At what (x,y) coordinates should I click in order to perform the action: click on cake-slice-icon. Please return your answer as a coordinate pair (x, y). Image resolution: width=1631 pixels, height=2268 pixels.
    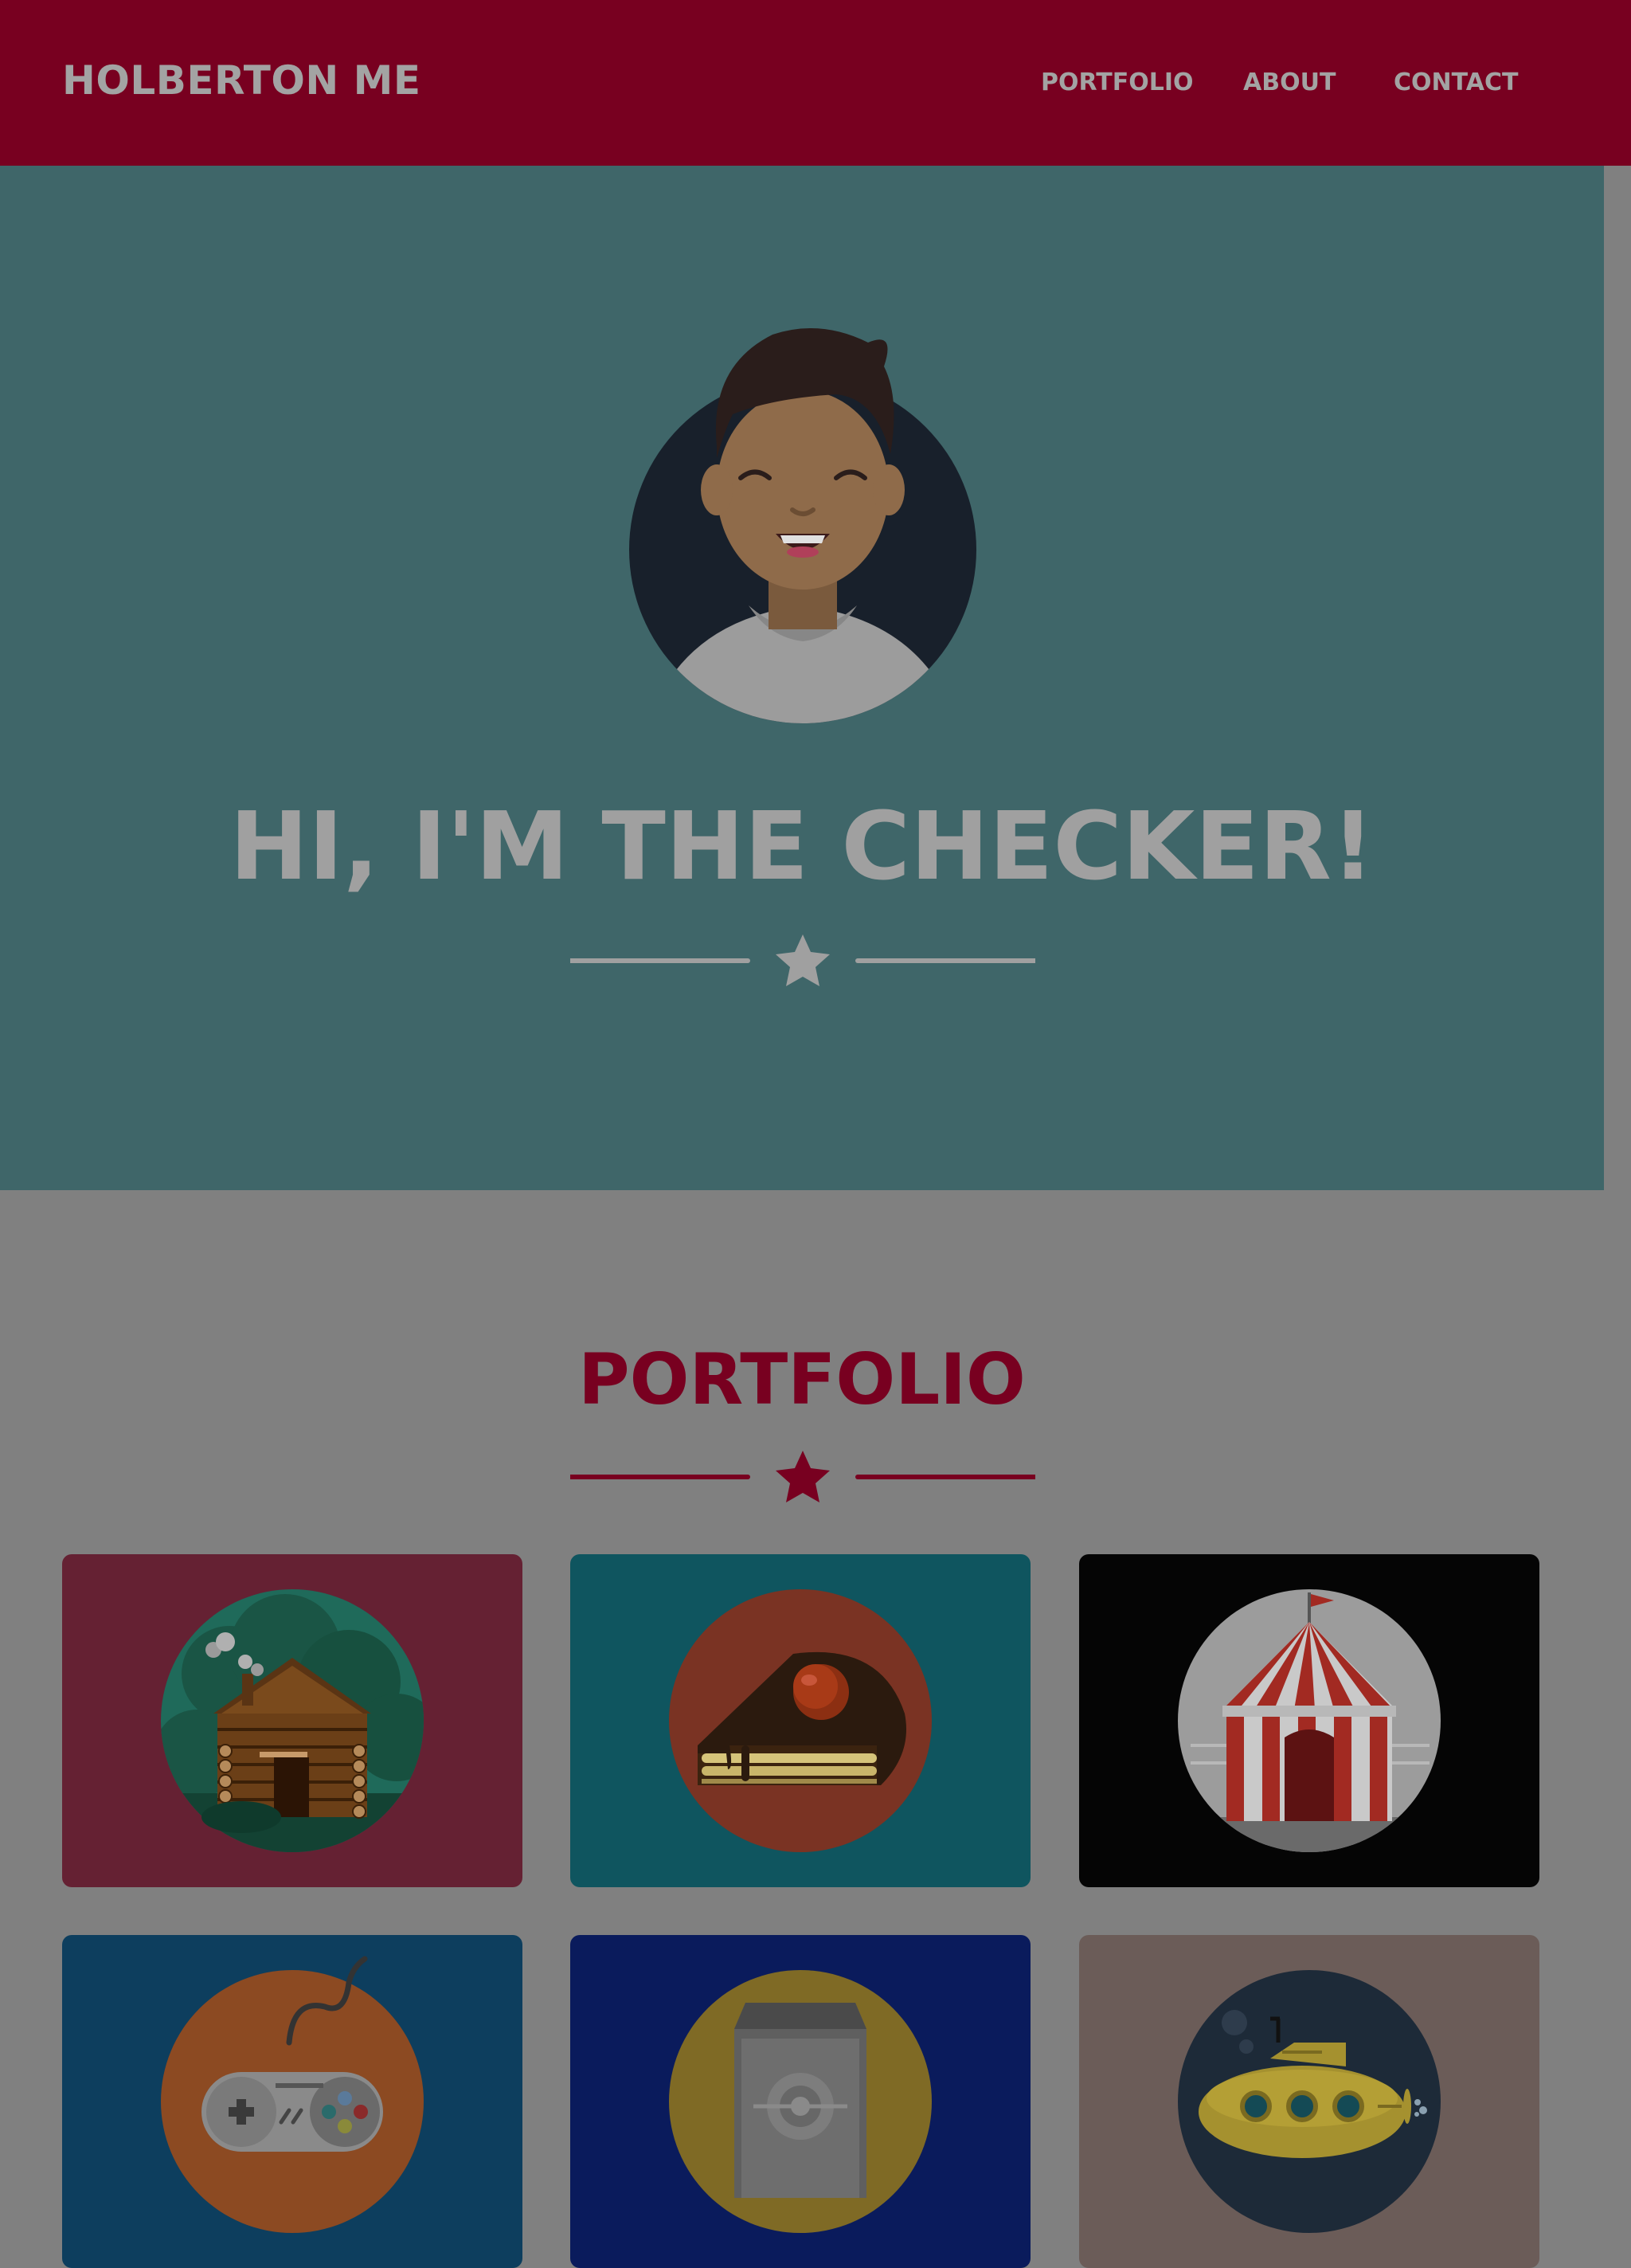
    Looking at the image, I should click on (800, 1721).